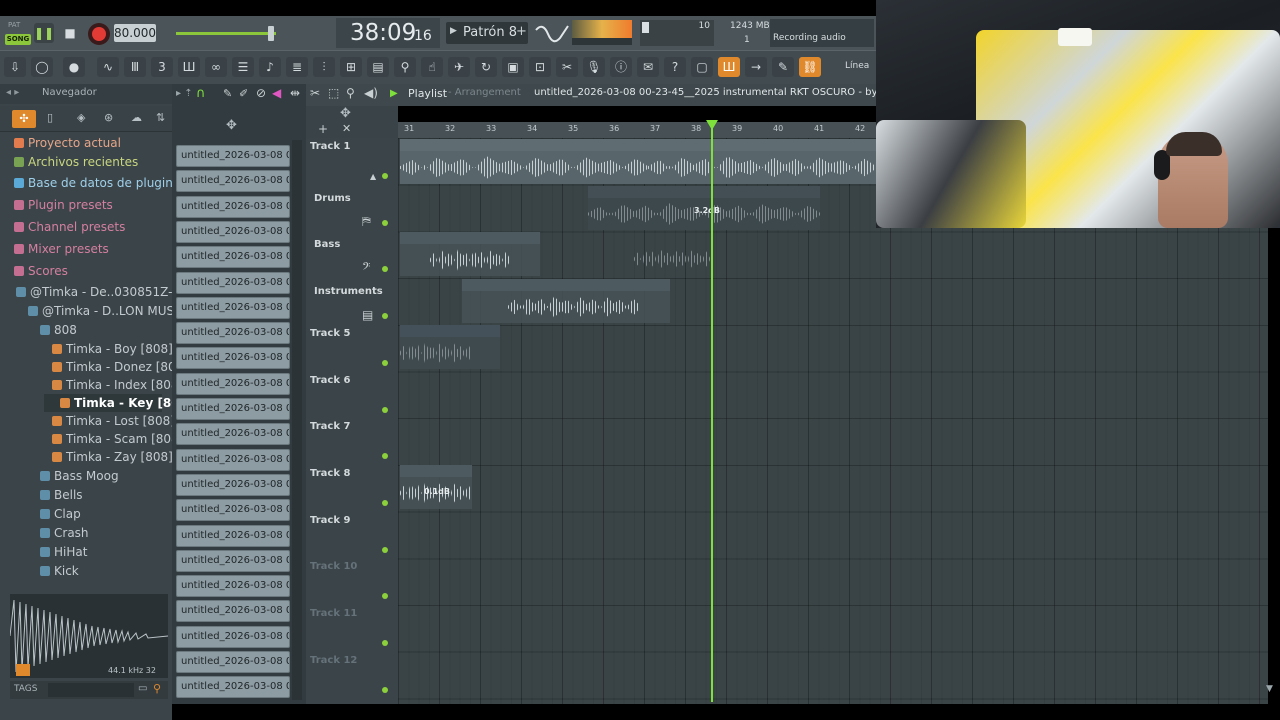 The width and height of the screenshot is (1280, 720). Describe the element at coordinates (330, 520) in the screenshot. I see `track-name: Track 9` at that location.